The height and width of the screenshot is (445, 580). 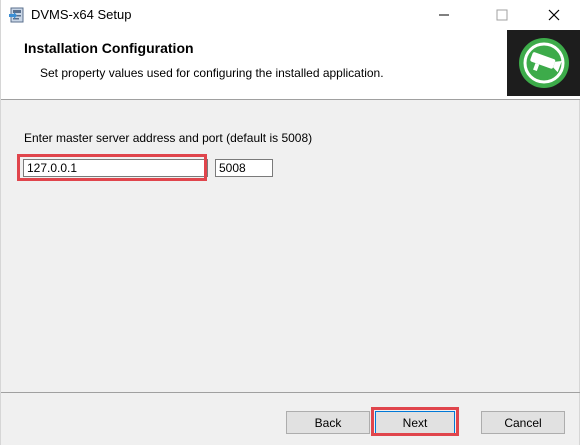 I want to click on server-port-field: 5008, so click(x=244, y=168).